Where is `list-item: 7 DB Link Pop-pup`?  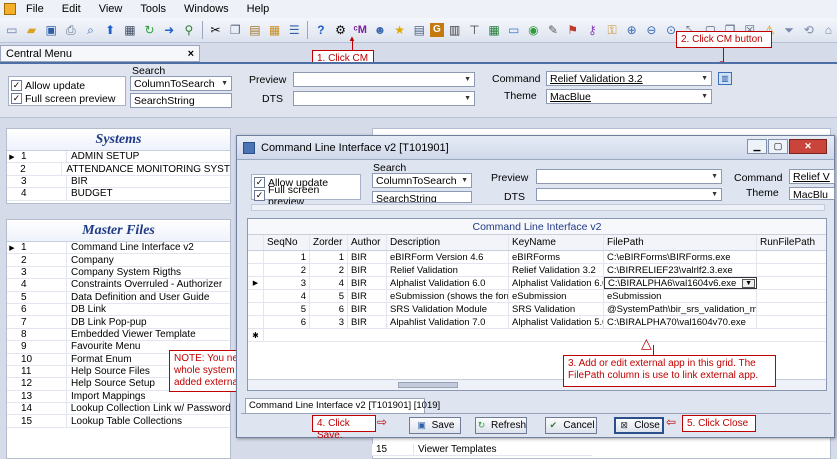
list-item: 7 DB Link Pop-pup is located at coordinates (118, 322).